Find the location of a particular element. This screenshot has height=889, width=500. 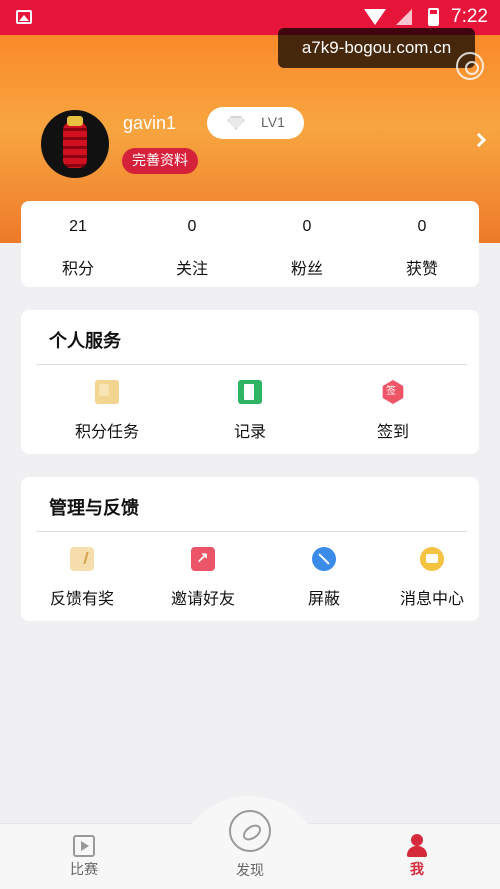

settings-icon is located at coordinates (470, 66).